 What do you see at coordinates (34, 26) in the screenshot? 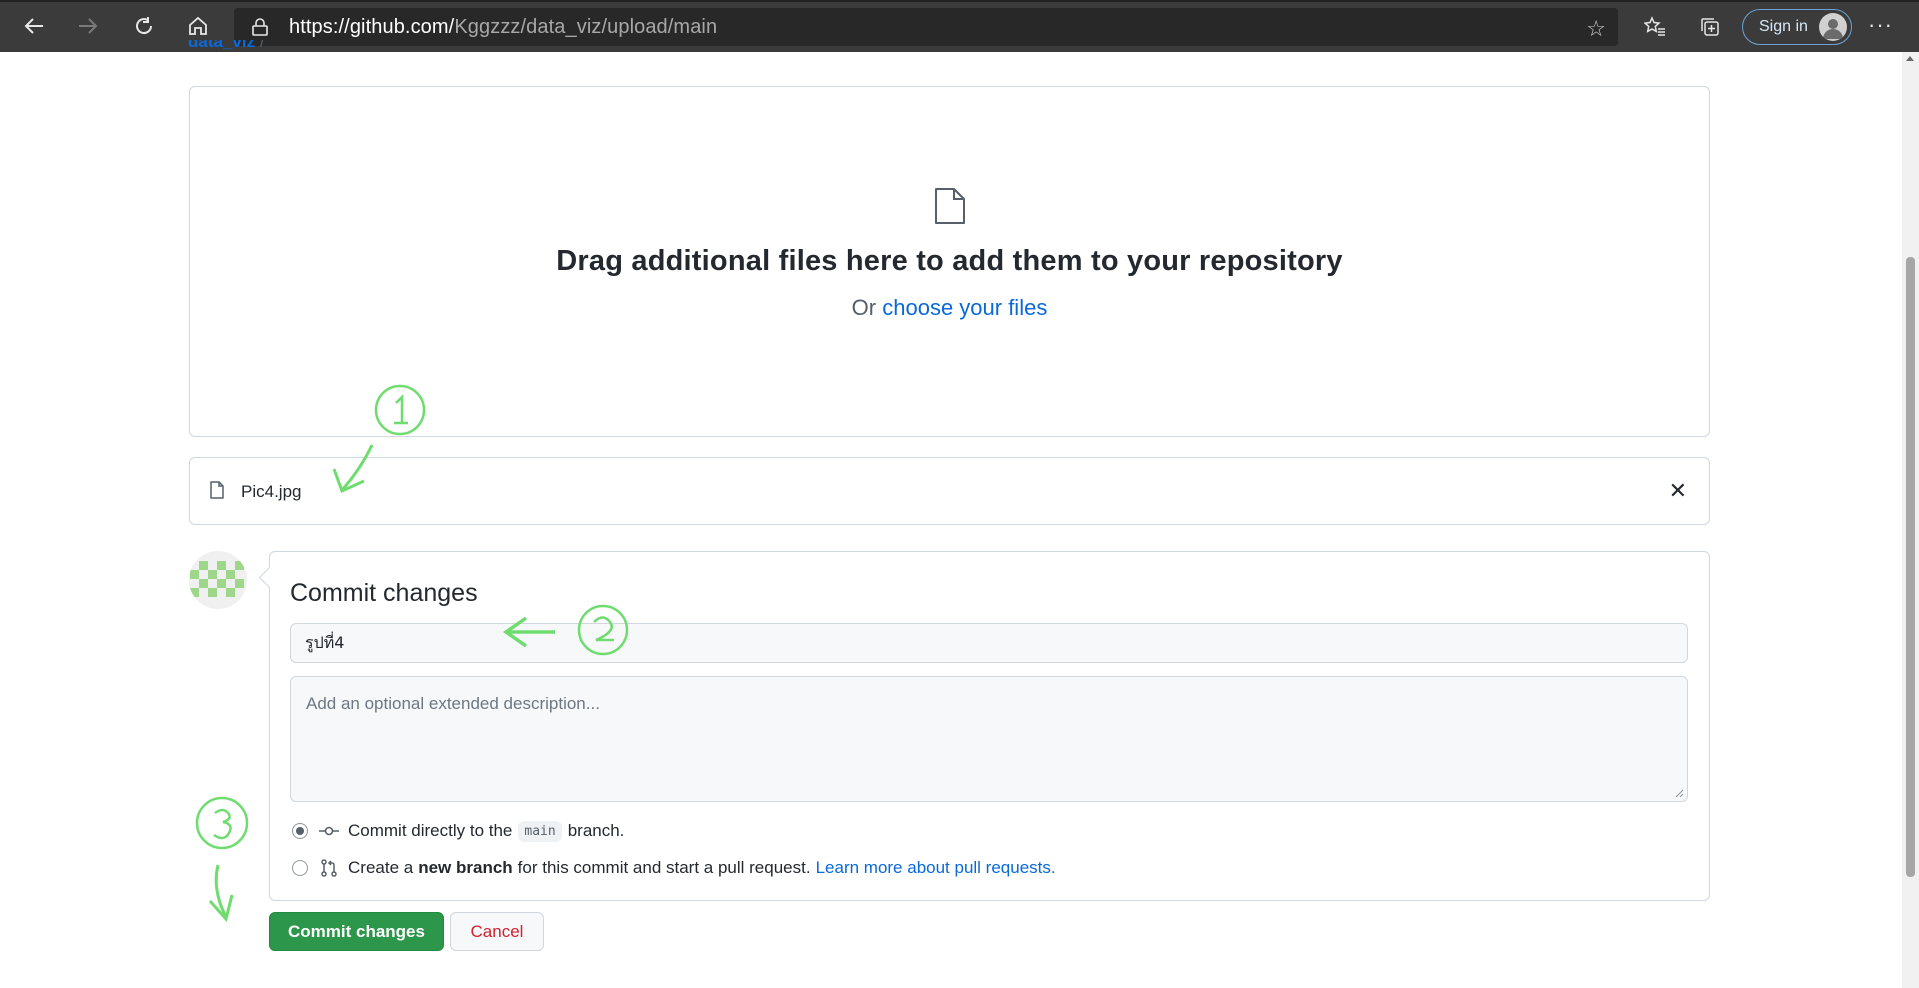
I see `back-icon` at bounding box center [34, 26].